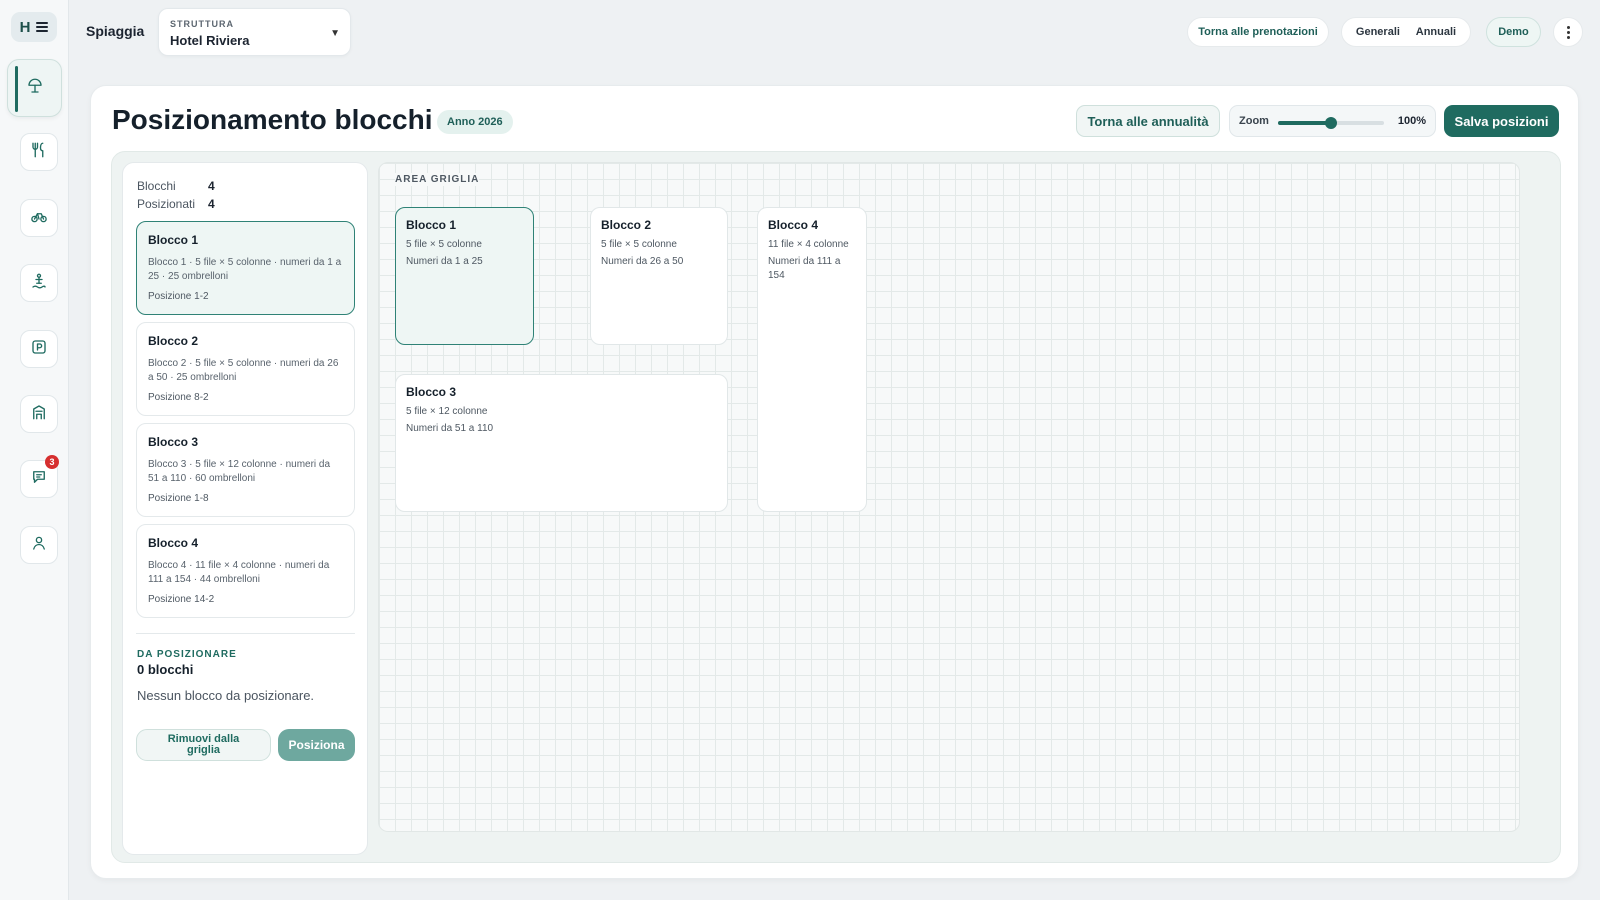  I want to click on grid-block-range: Numeri da 26 a 50, so click(642, 261).